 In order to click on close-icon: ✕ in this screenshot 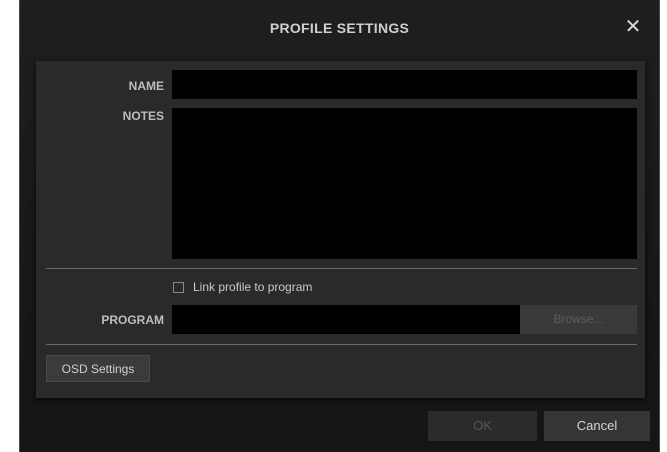, I will do `click(633, 27)`.